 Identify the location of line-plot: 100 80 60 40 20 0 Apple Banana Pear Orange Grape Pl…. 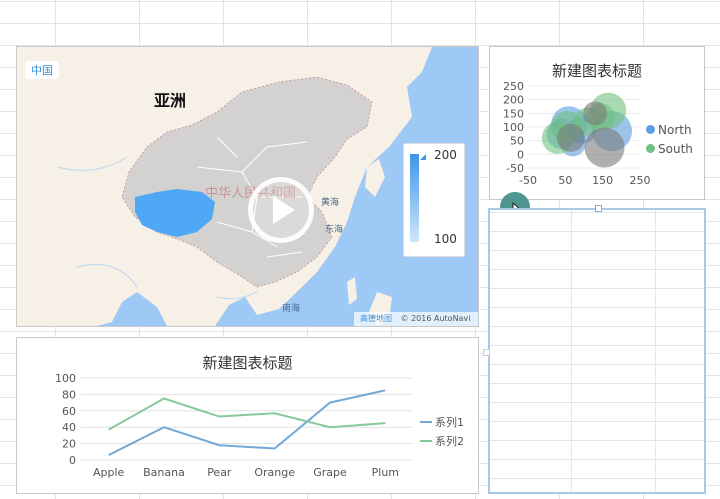
(259, 425).